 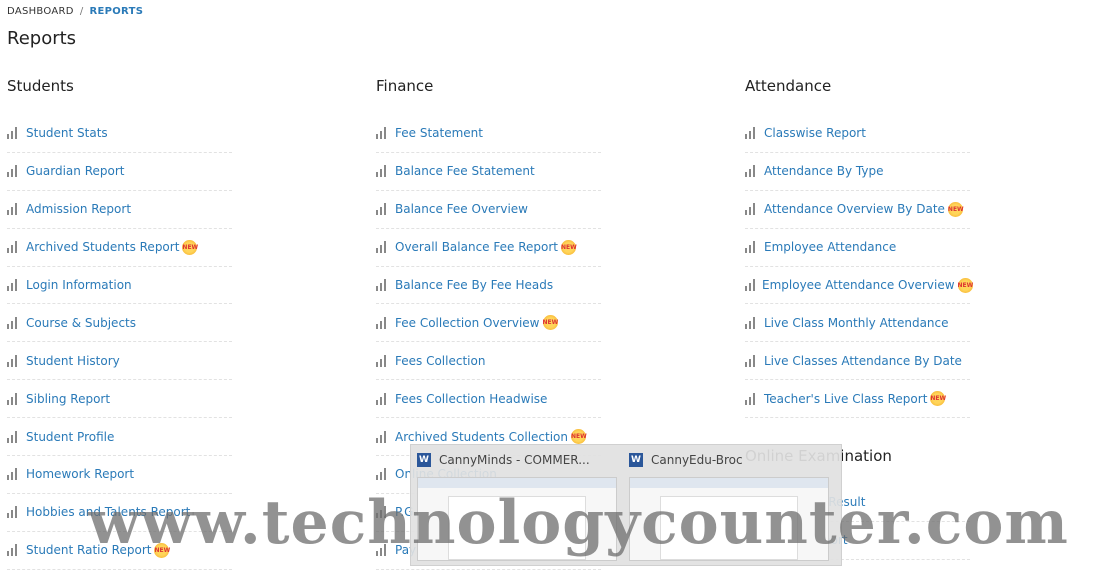 What do you see at coordinates (119, 323) in the screenshot?
I see `report-link: Course & Subjects` at bounding box center [119, 323].